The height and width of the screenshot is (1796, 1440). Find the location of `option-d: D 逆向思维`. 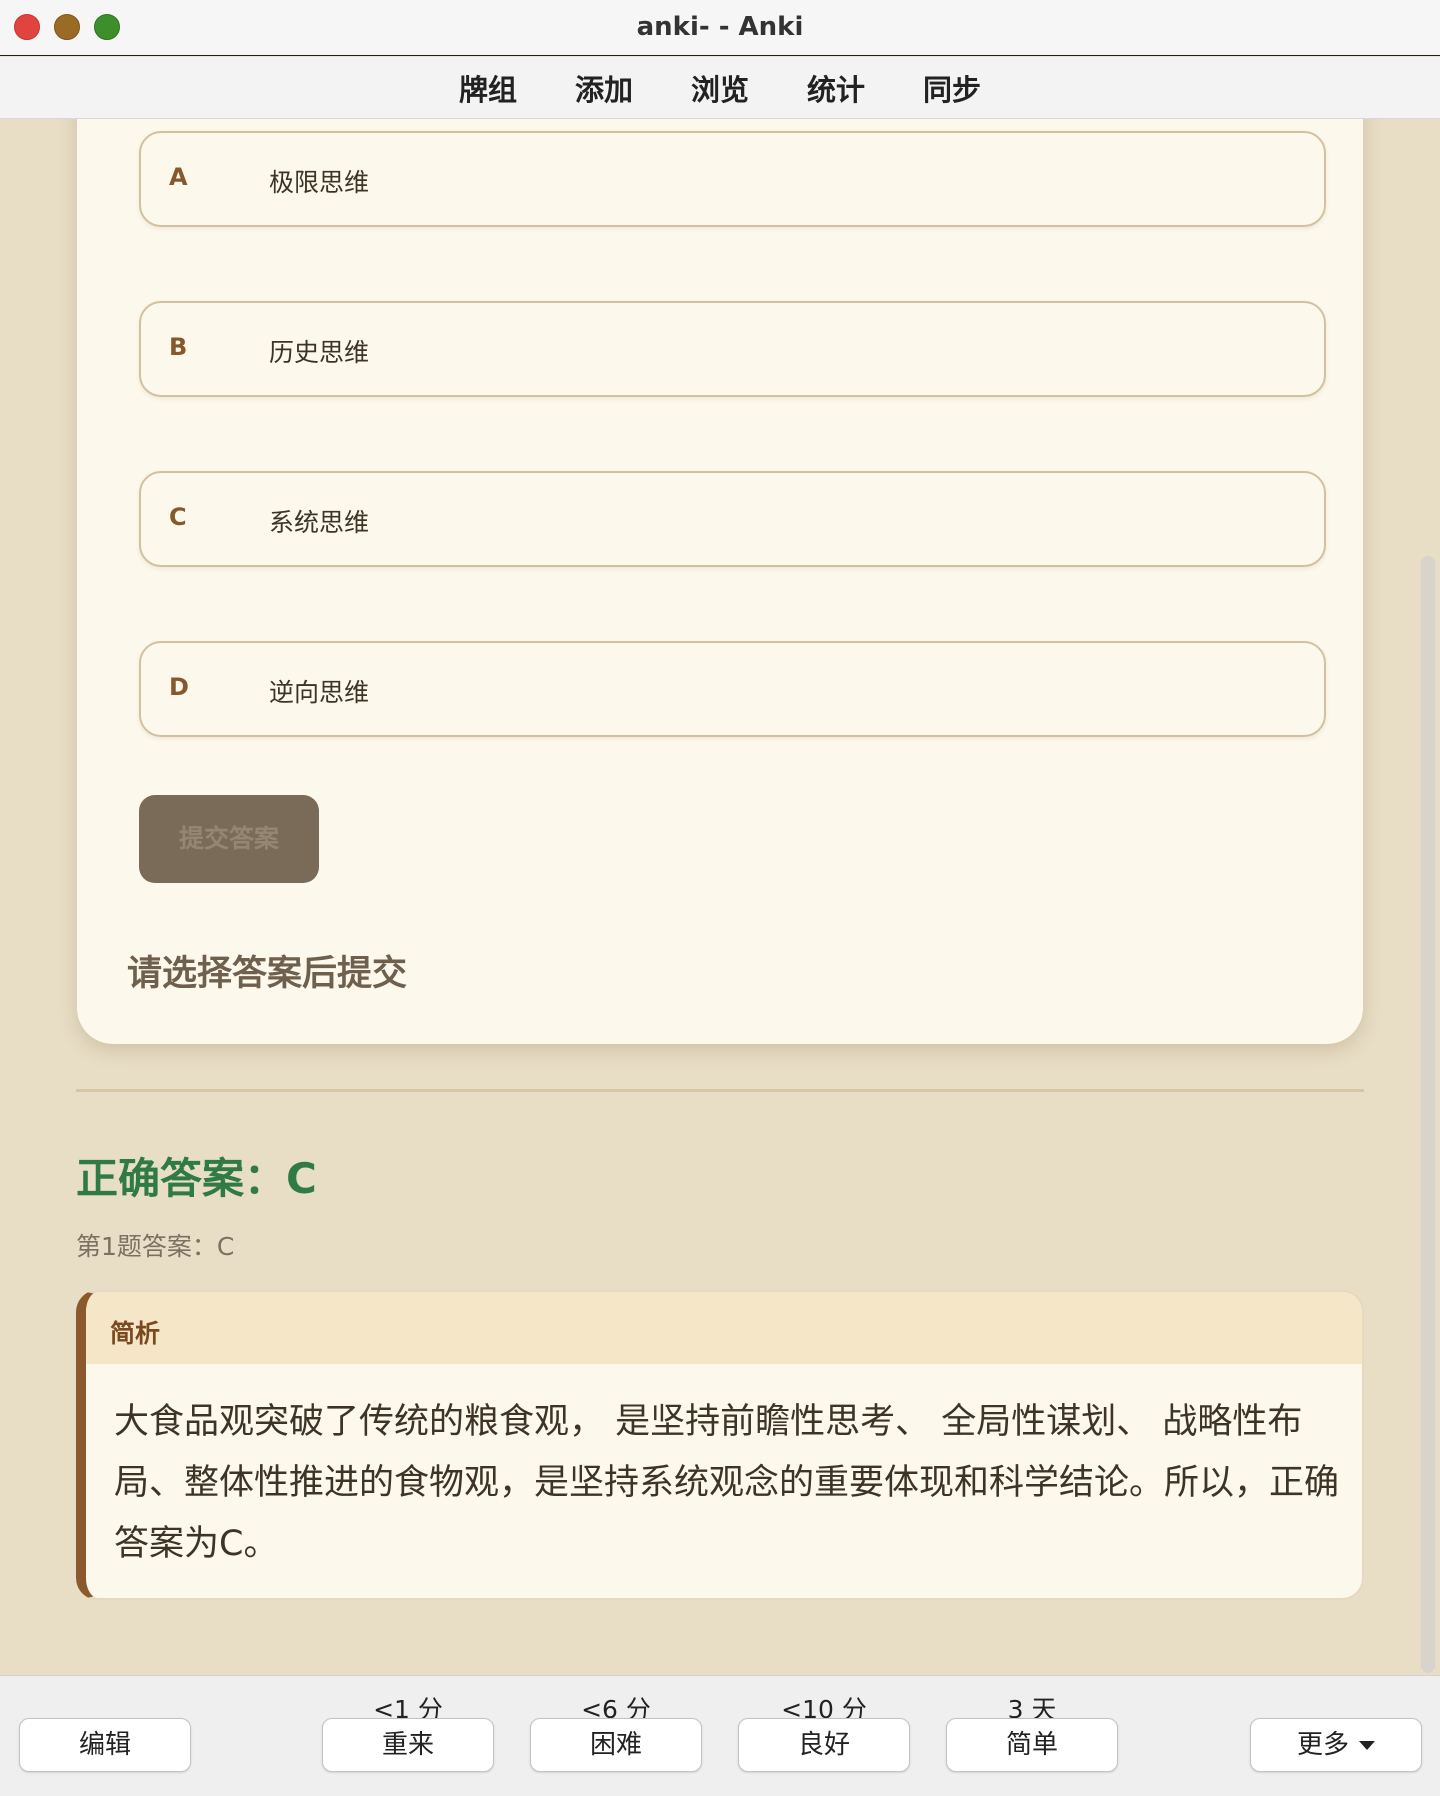

option-d: D 逆向思维 is located at coordinates (732, 689).